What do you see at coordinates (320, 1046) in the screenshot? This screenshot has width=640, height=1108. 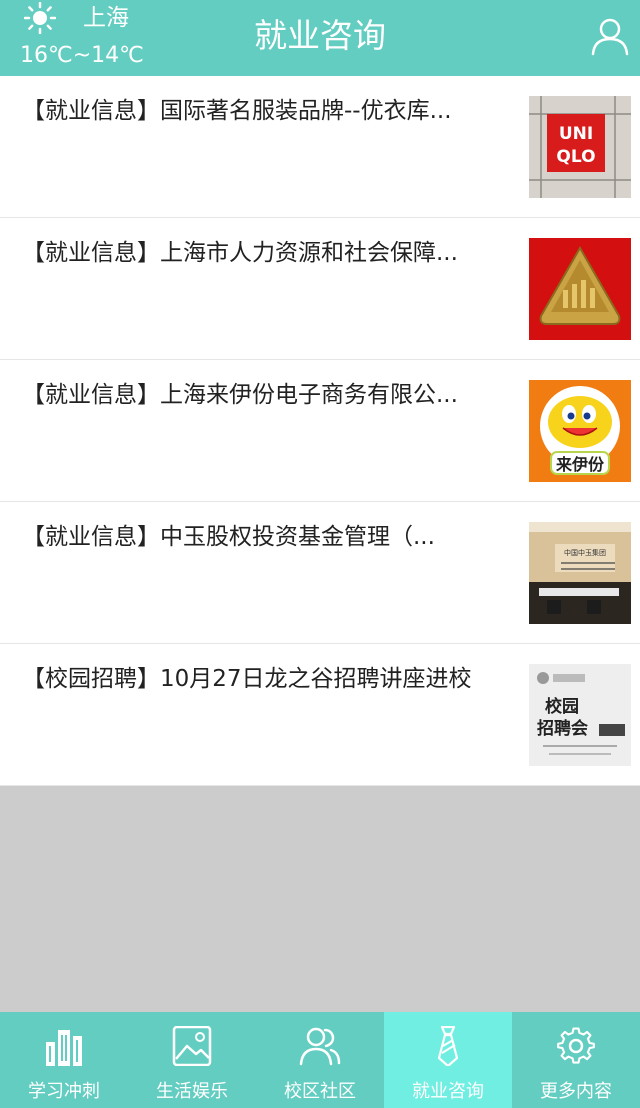 I see `users-icon` at bounding box center [320, 1046].